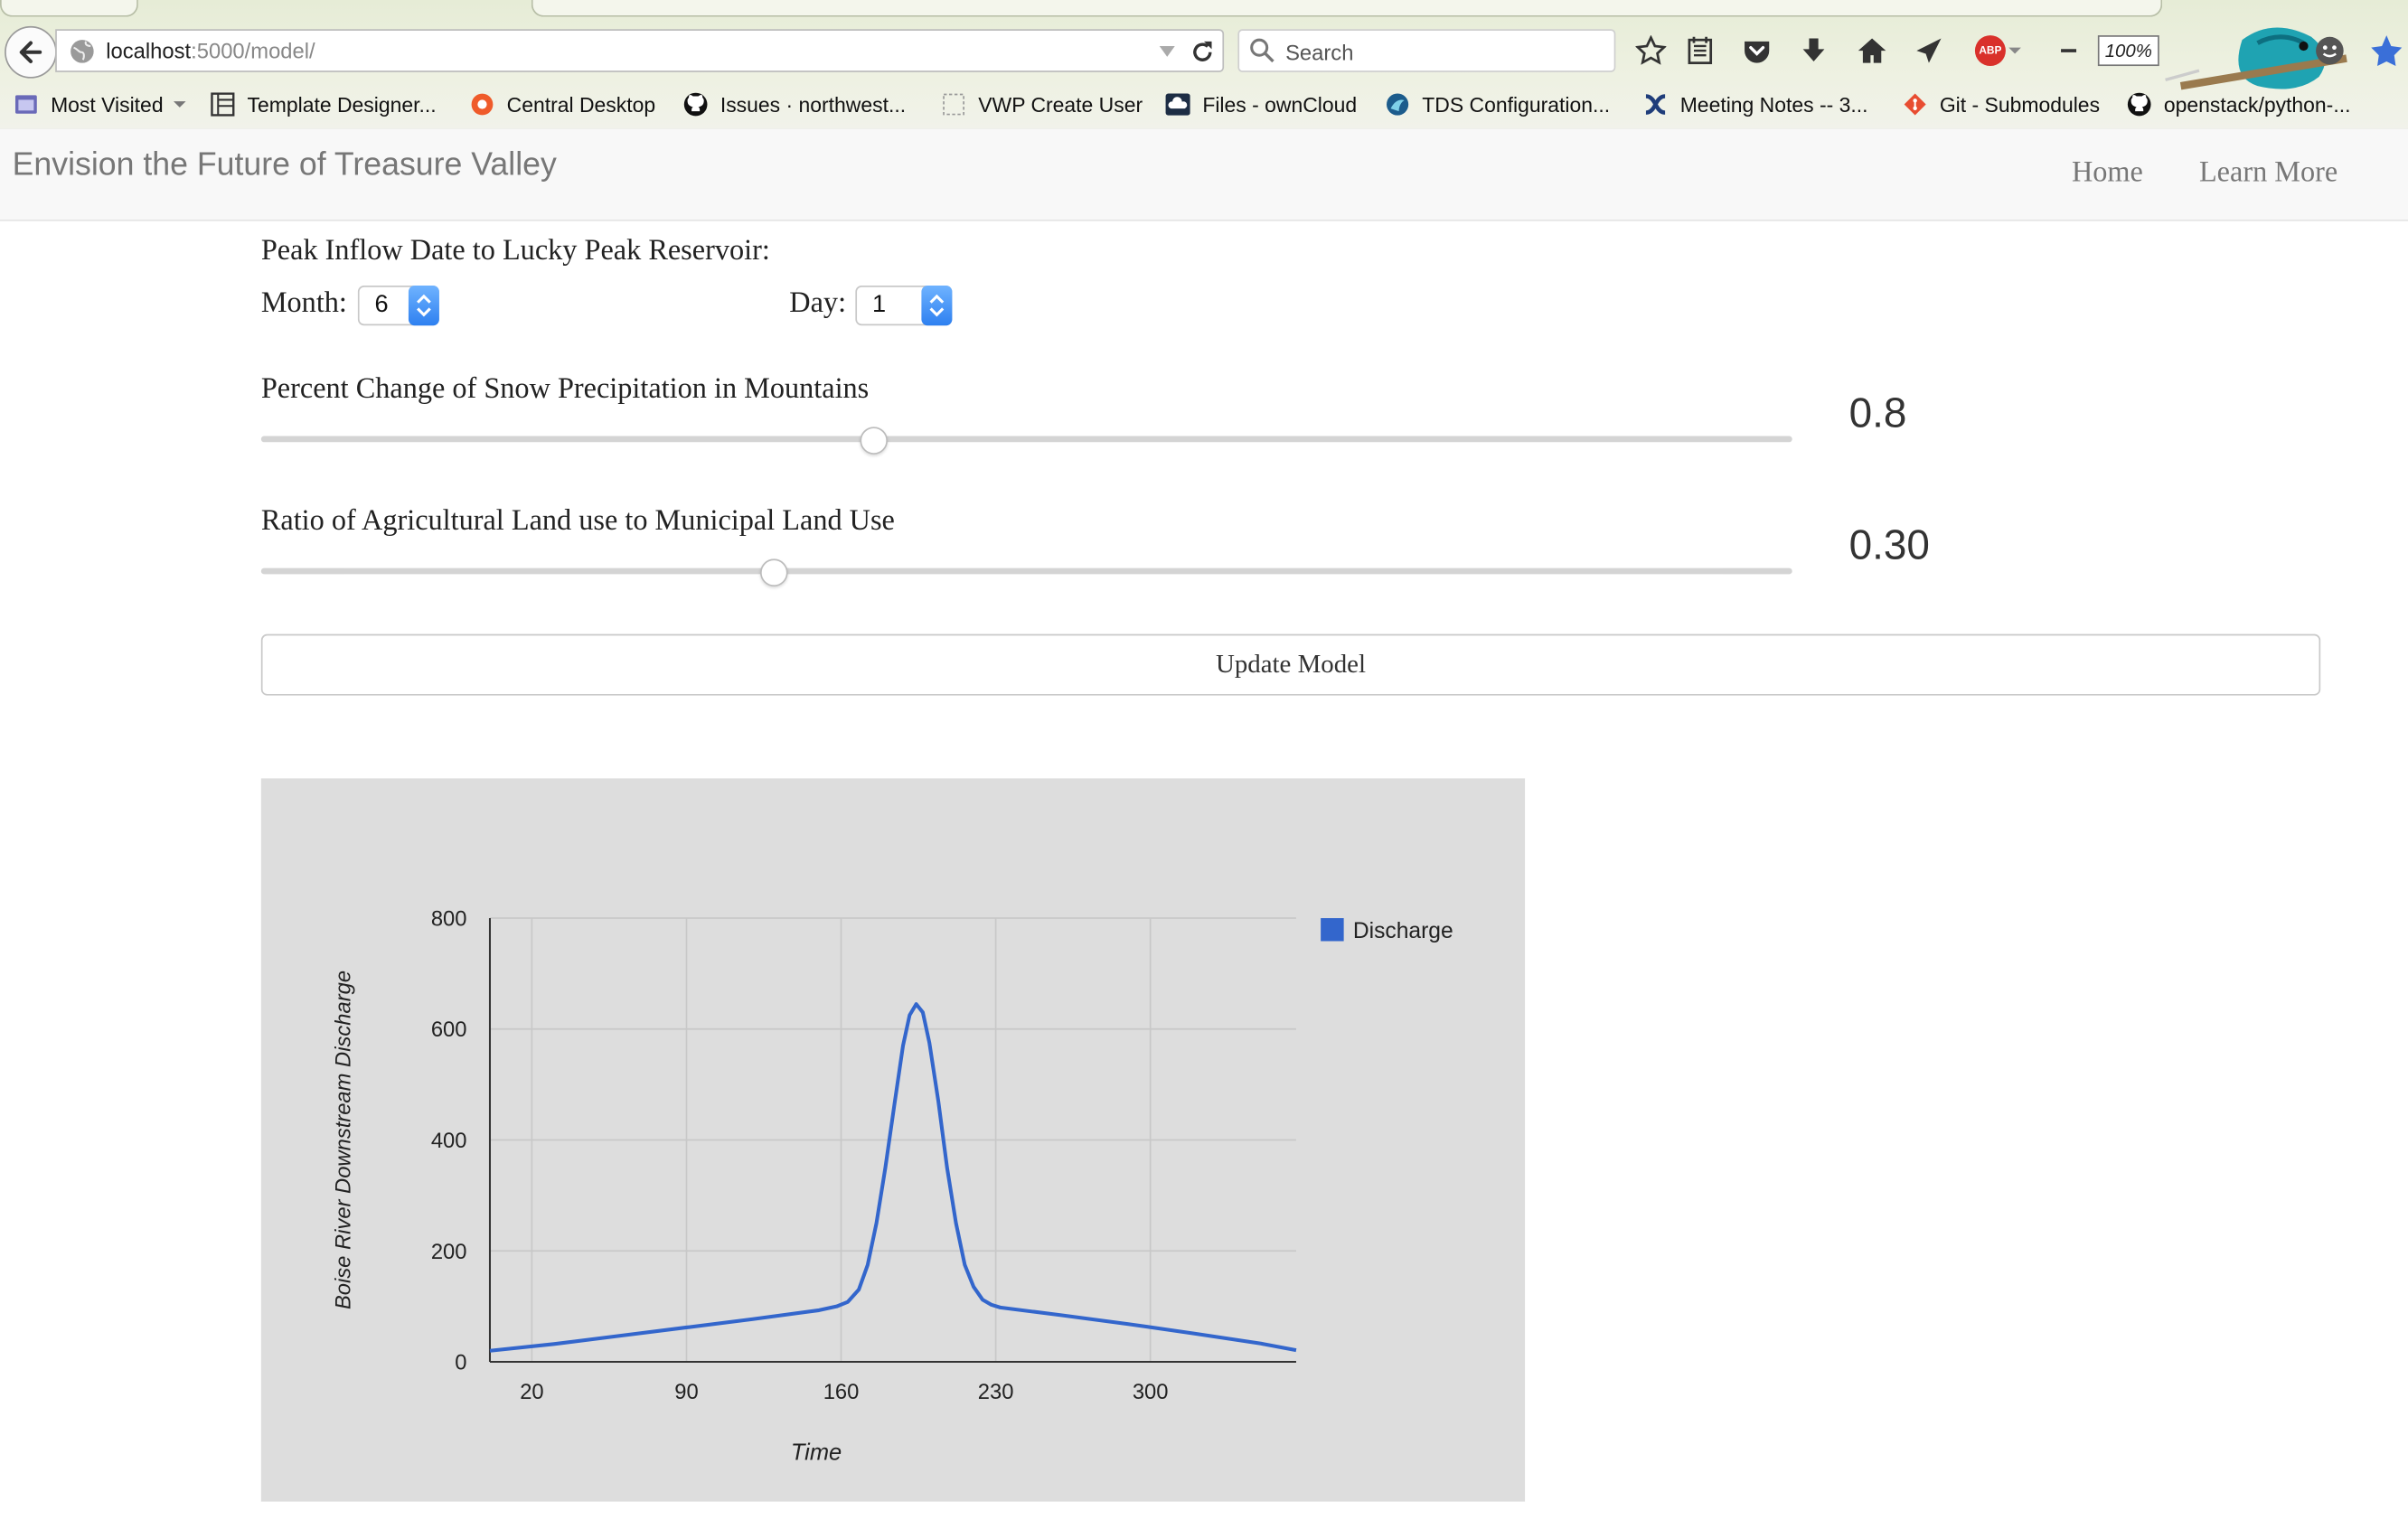 Image resolution: width=2408 pixels, height=1529 pixels. Describe the element at coordinates (1889, 544) in the screenshot. I see `land-use-value: 0.30` at that location.